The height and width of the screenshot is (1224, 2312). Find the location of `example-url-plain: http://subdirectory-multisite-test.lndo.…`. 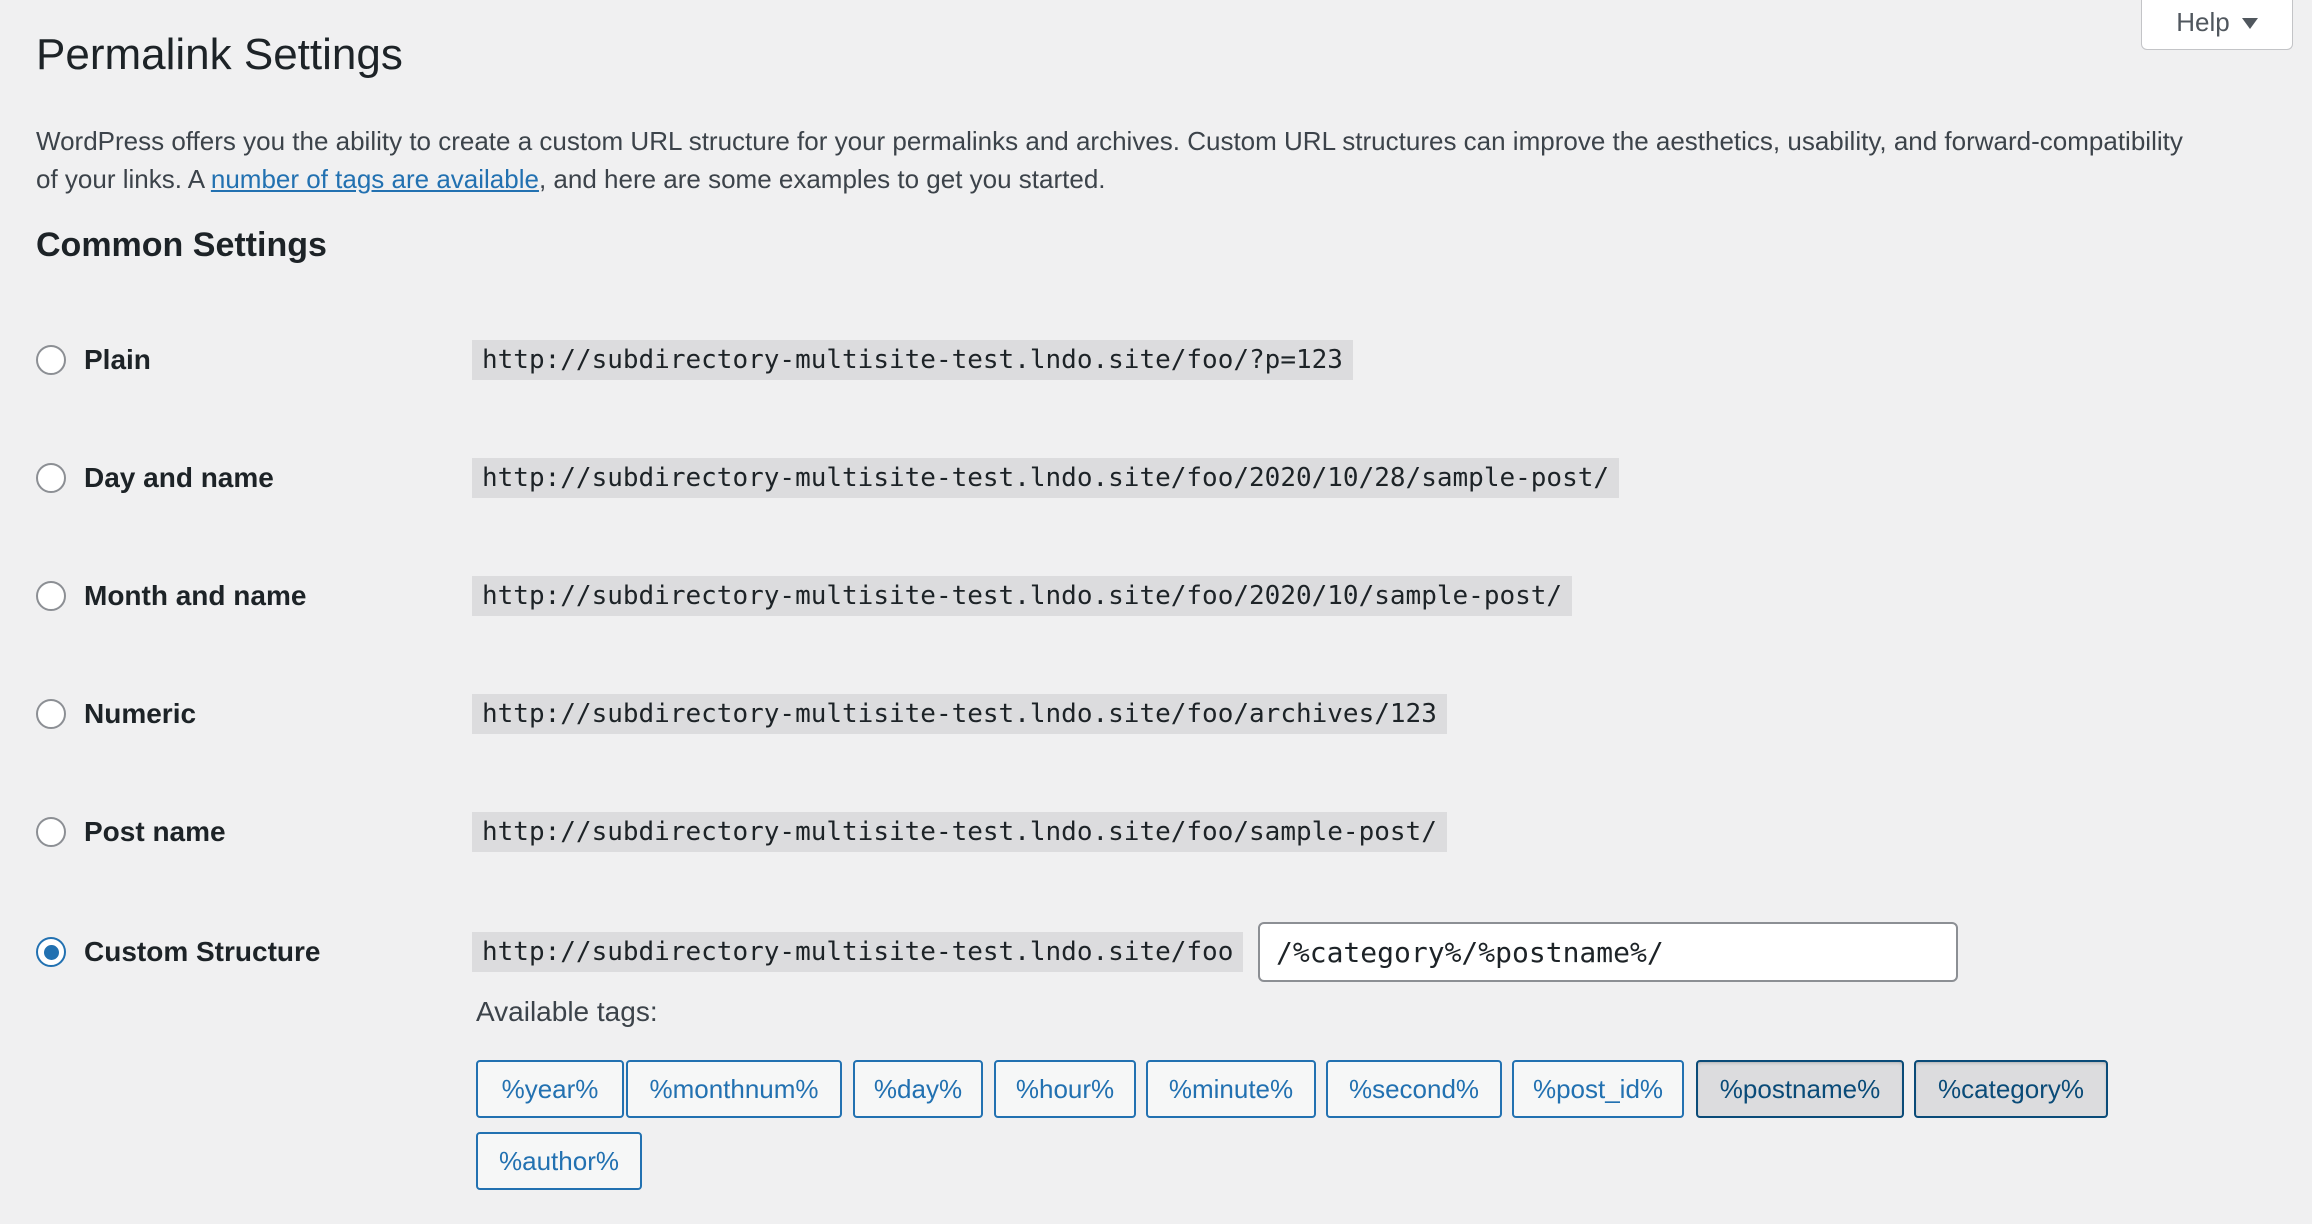

example-url-plain: http://subdirectory-multisite-test.lndo.… is located at coordinates (912, 360).